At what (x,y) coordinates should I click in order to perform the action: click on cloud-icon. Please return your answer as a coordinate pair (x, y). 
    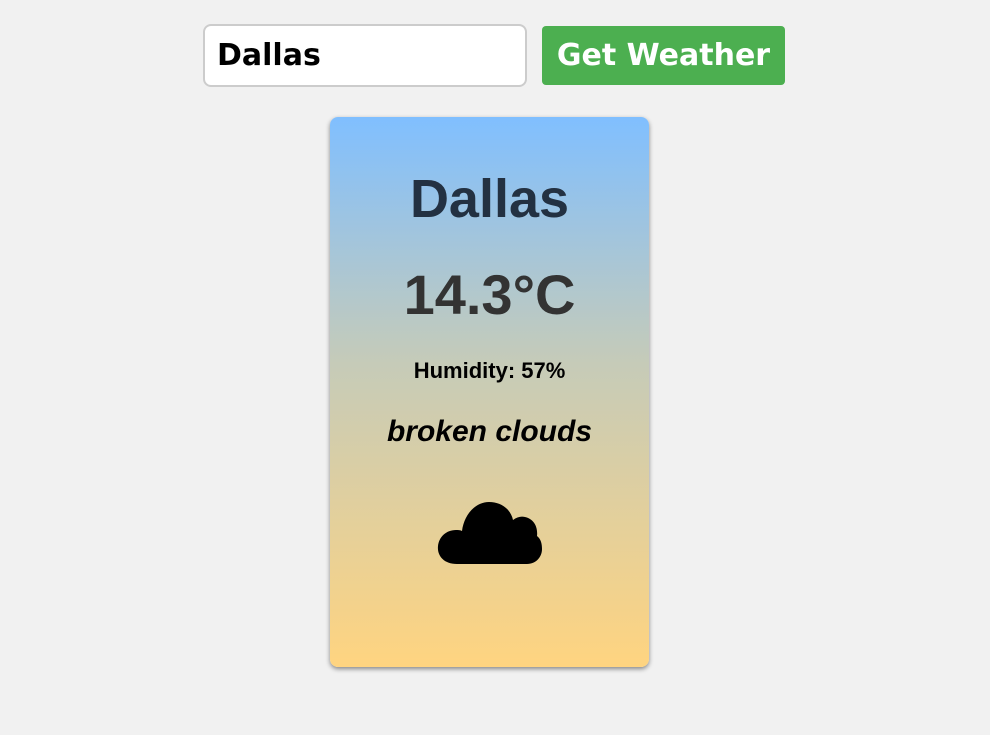
    Looking at the image, I should click on (489, 533).